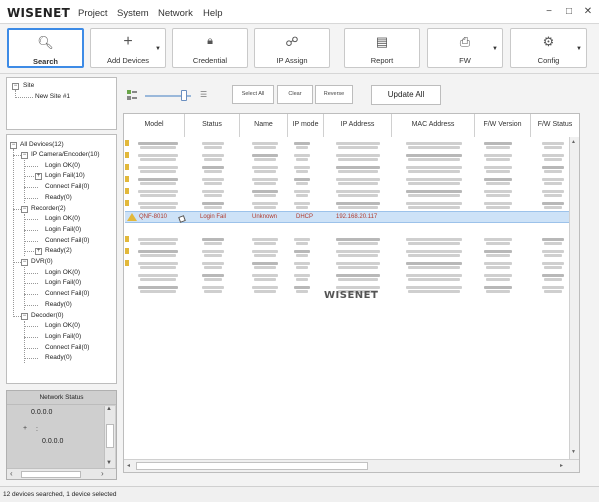  I want to click on table-vertical-scrollbar: ▲ ▼, so click(574, 298).